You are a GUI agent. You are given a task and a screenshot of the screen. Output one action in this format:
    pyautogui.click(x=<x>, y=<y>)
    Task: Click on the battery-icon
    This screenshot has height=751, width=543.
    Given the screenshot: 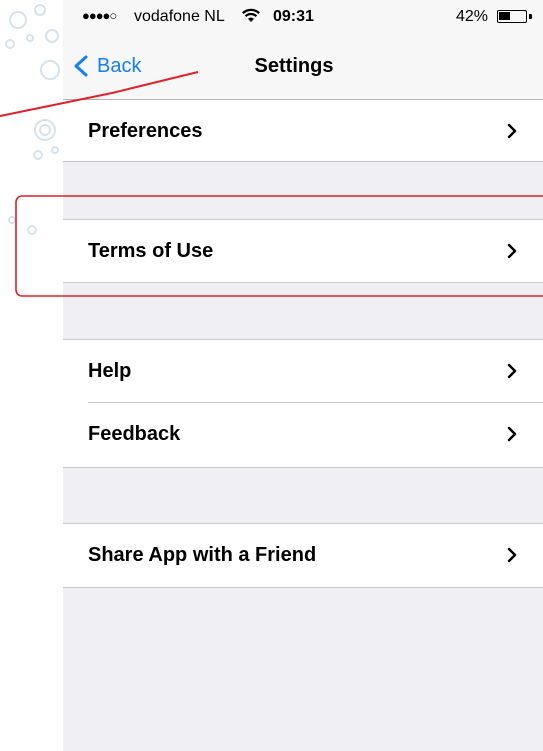 What is the action you would take?
    pyautogui.click(x=512, y=16)
    